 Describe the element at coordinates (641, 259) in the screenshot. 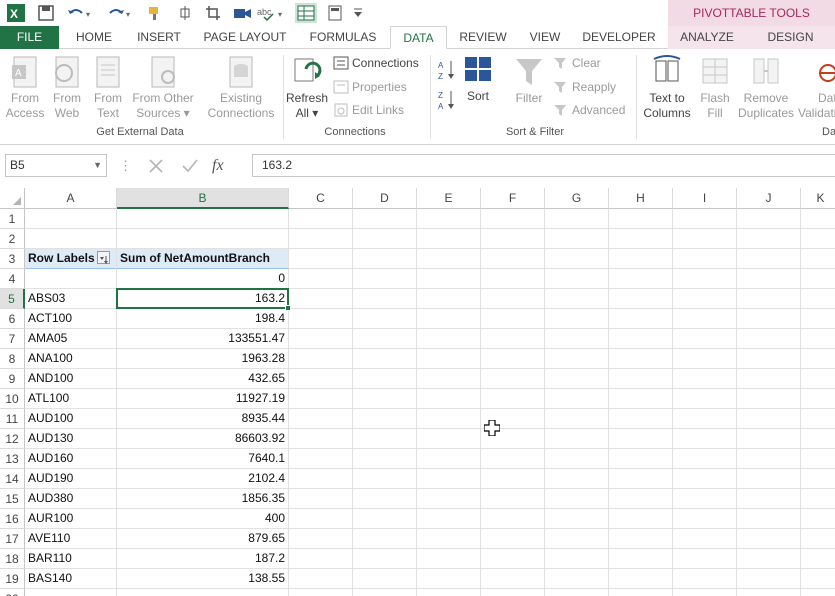

I see `cell-h3` at that location.